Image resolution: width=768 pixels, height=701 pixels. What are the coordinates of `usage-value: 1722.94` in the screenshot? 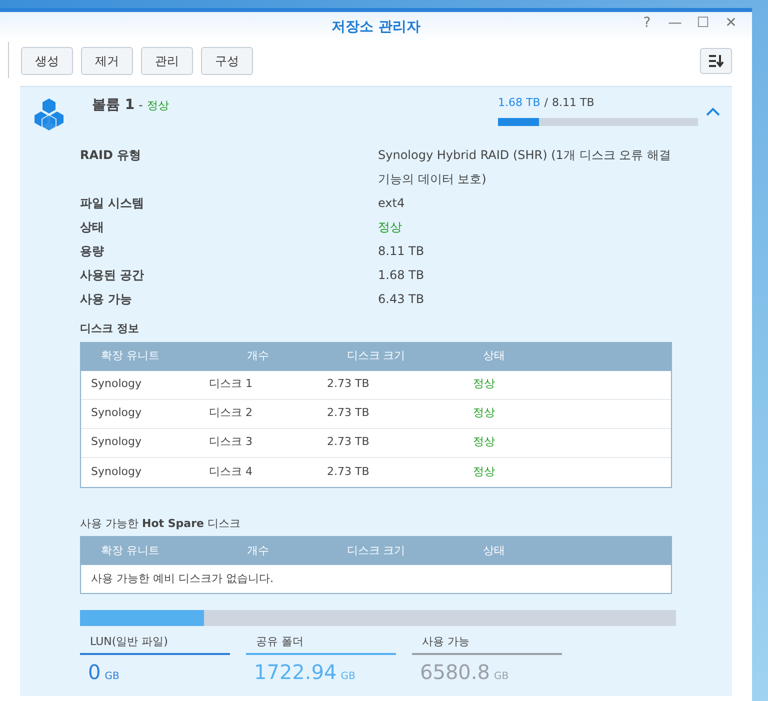 It's located at (295, 672).